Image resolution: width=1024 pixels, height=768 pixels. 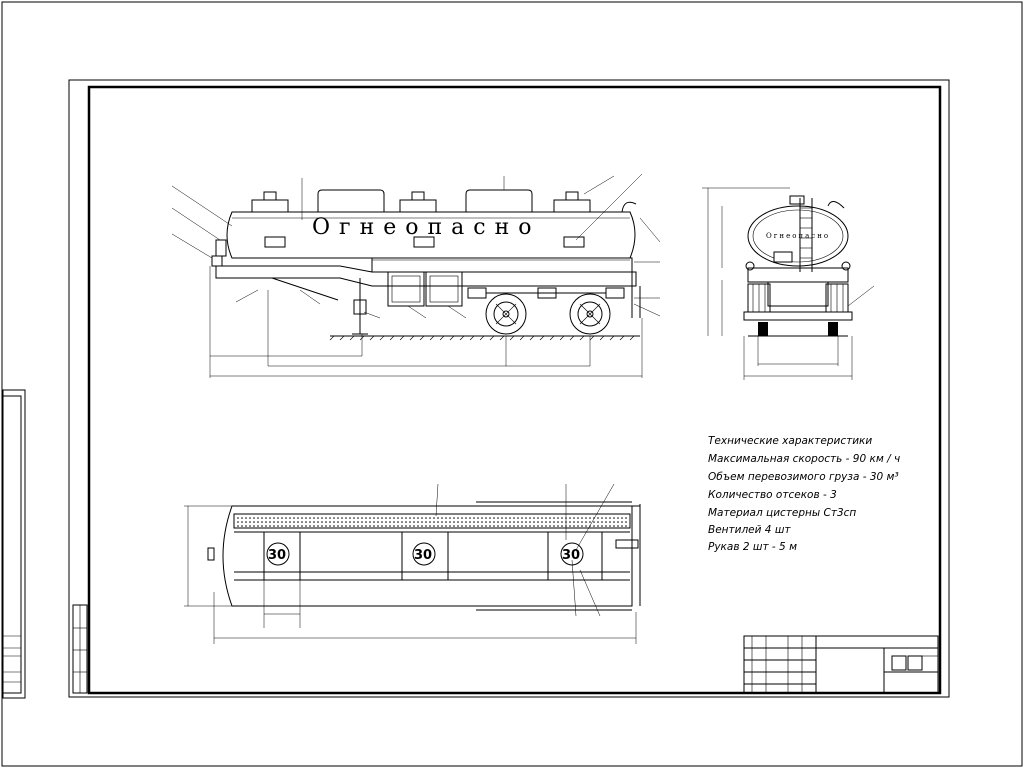 What do you see at coordinates (277, 555) in the screenshot?
I see `axle-number-1: 30` at bounding box center [277, 555].